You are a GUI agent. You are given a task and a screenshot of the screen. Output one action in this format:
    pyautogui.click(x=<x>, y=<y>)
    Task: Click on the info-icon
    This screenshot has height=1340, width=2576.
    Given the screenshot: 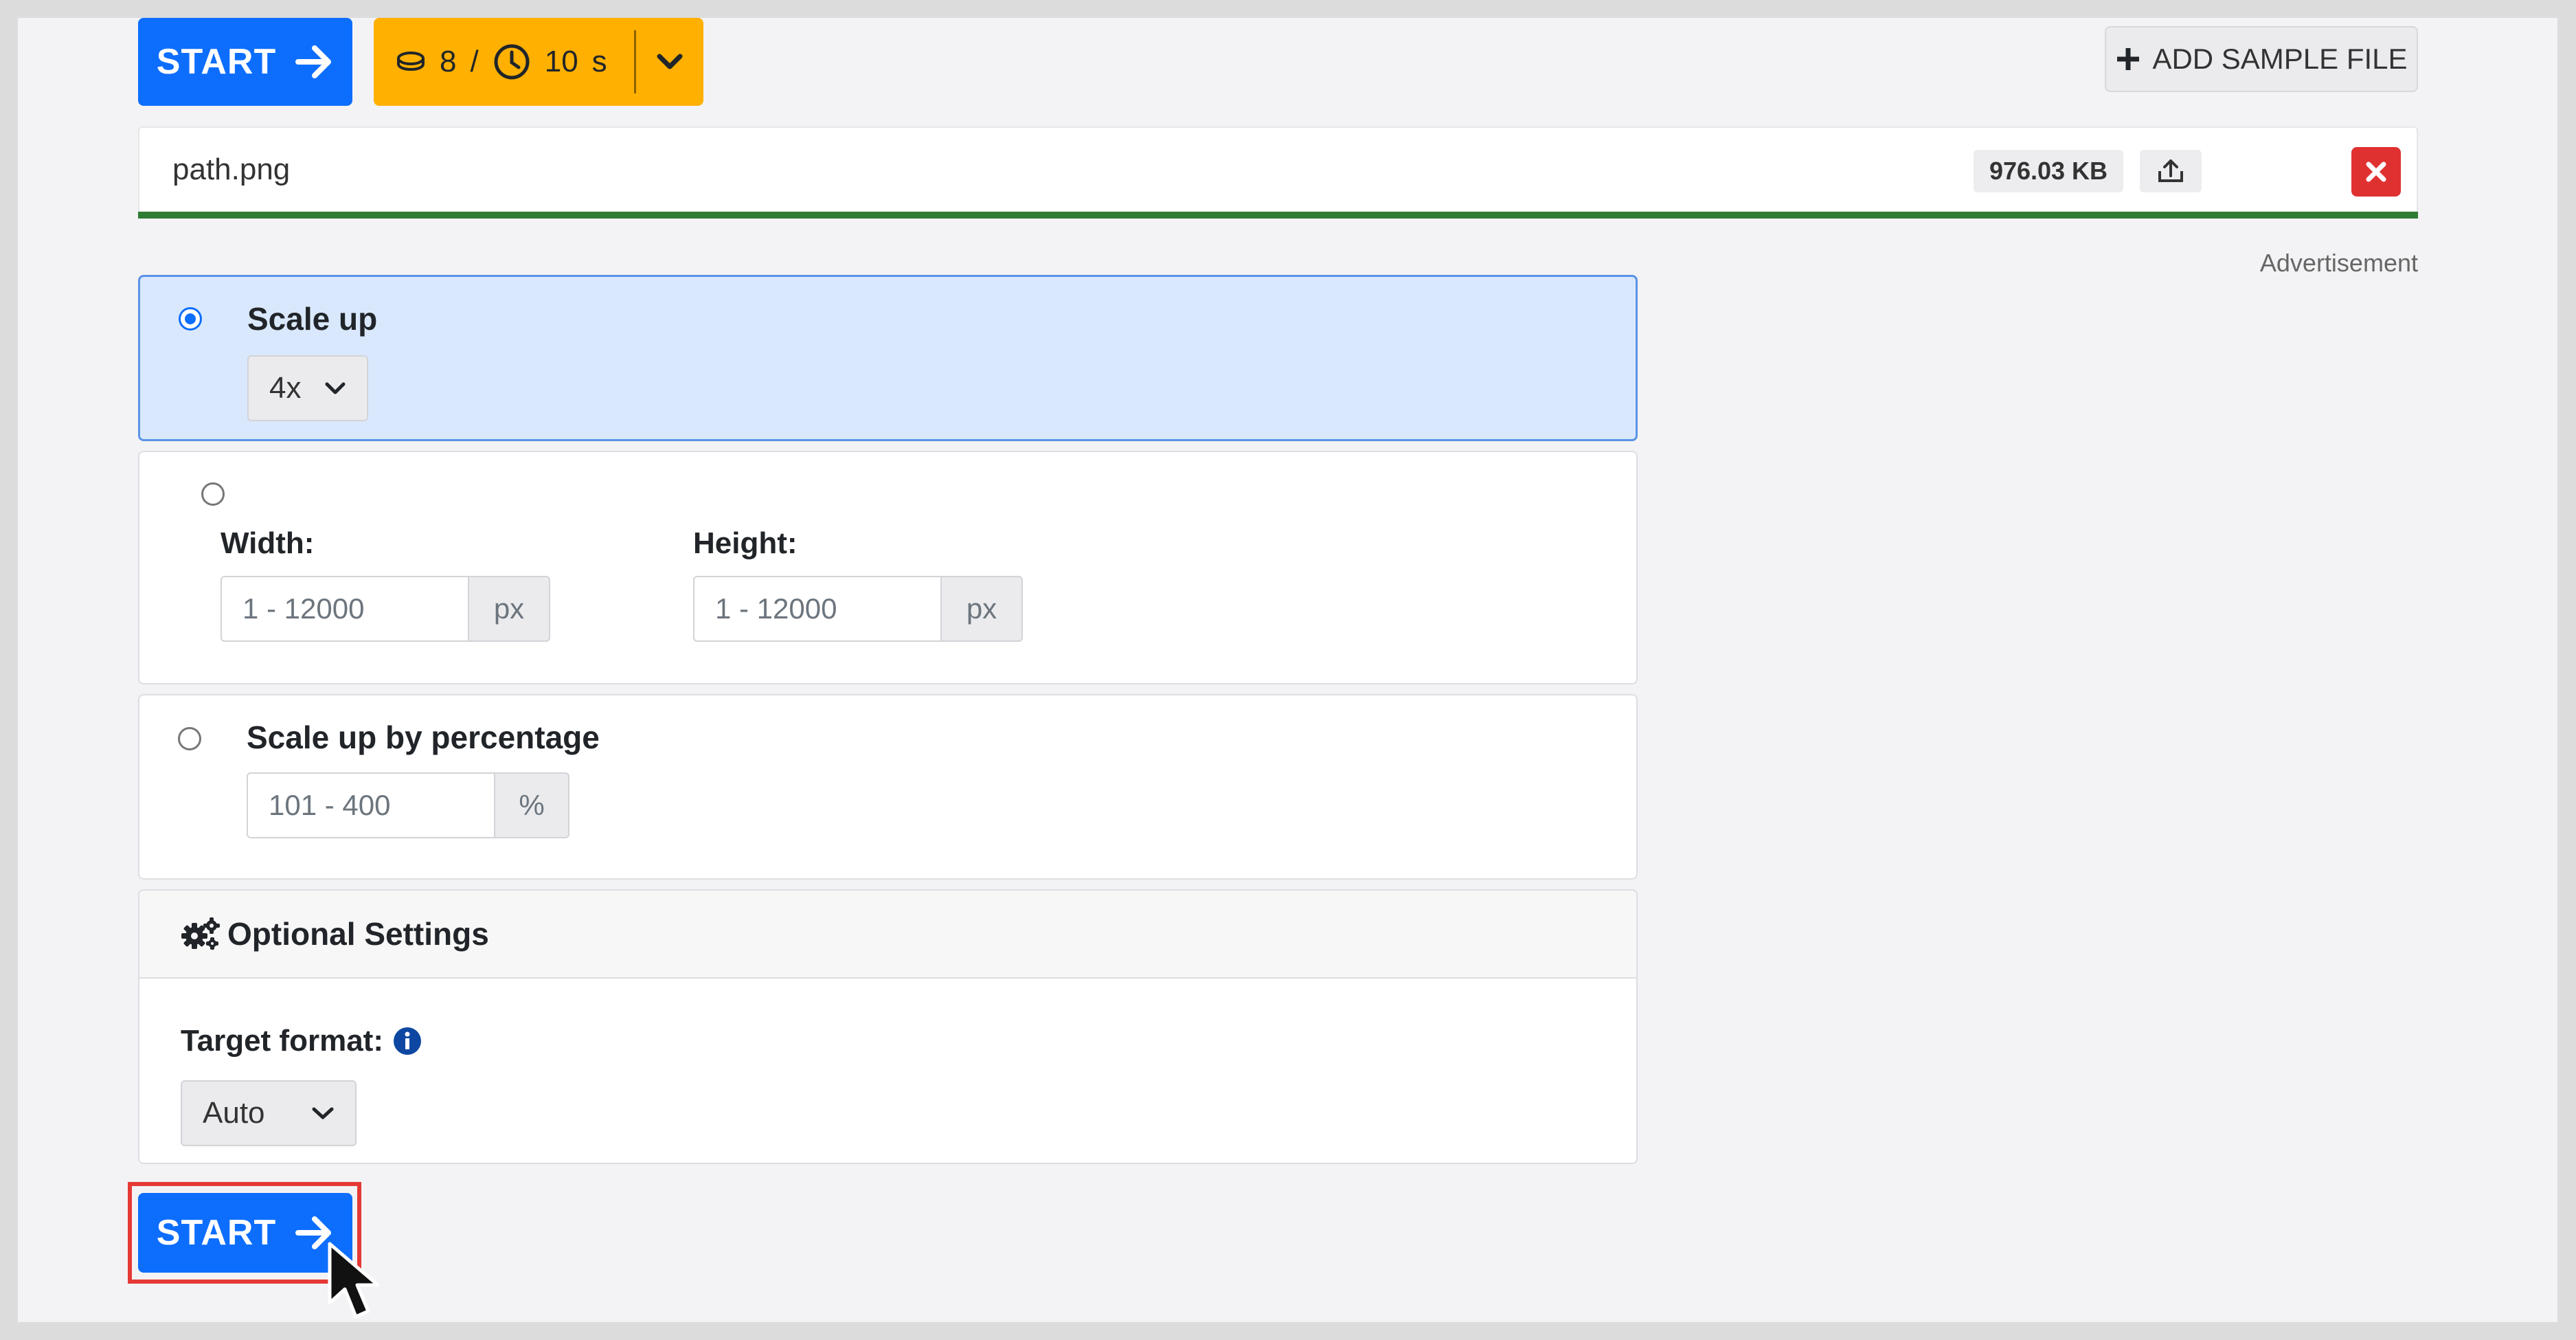 What is the action you would take?
    pyautogui.click(x=407, y=1041)
    